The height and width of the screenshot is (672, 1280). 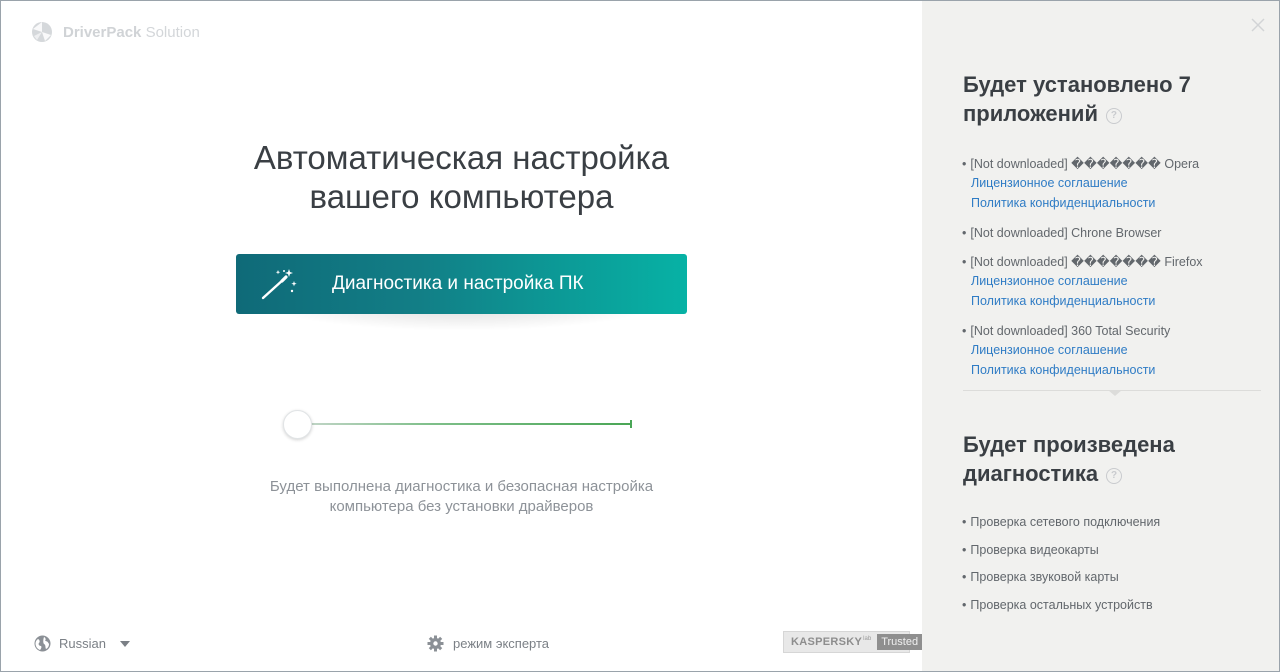 What do you see at coordinates (1077, 99) in the screenshot?
I see `install-section-title: Будет установлено 7 приложений?` at bounding box center [1077, 99].